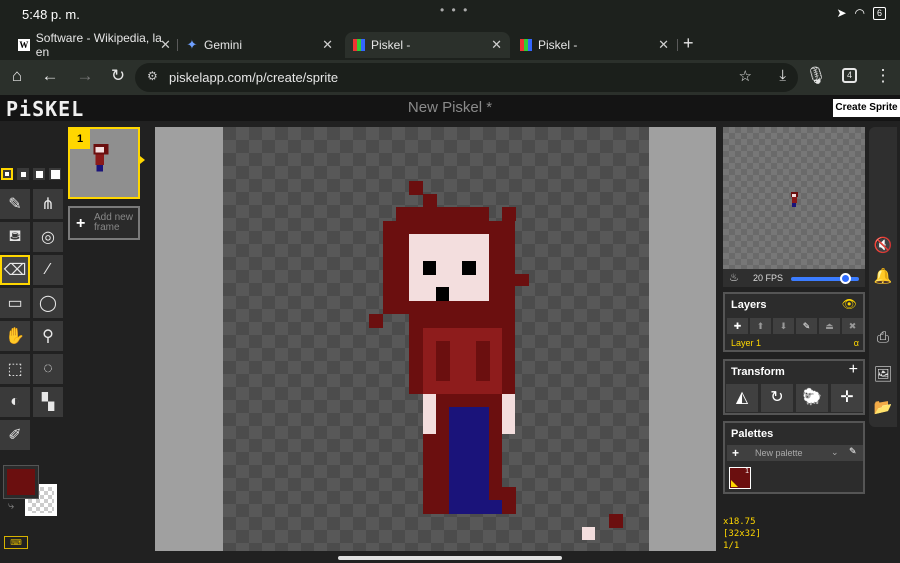 The height and width of the screenshot is (563, 900). What do you see at coordinates (104, 223) in the screenshot?
I see `add-frame-button: + Add new frame` at bounding box center [104, 223].